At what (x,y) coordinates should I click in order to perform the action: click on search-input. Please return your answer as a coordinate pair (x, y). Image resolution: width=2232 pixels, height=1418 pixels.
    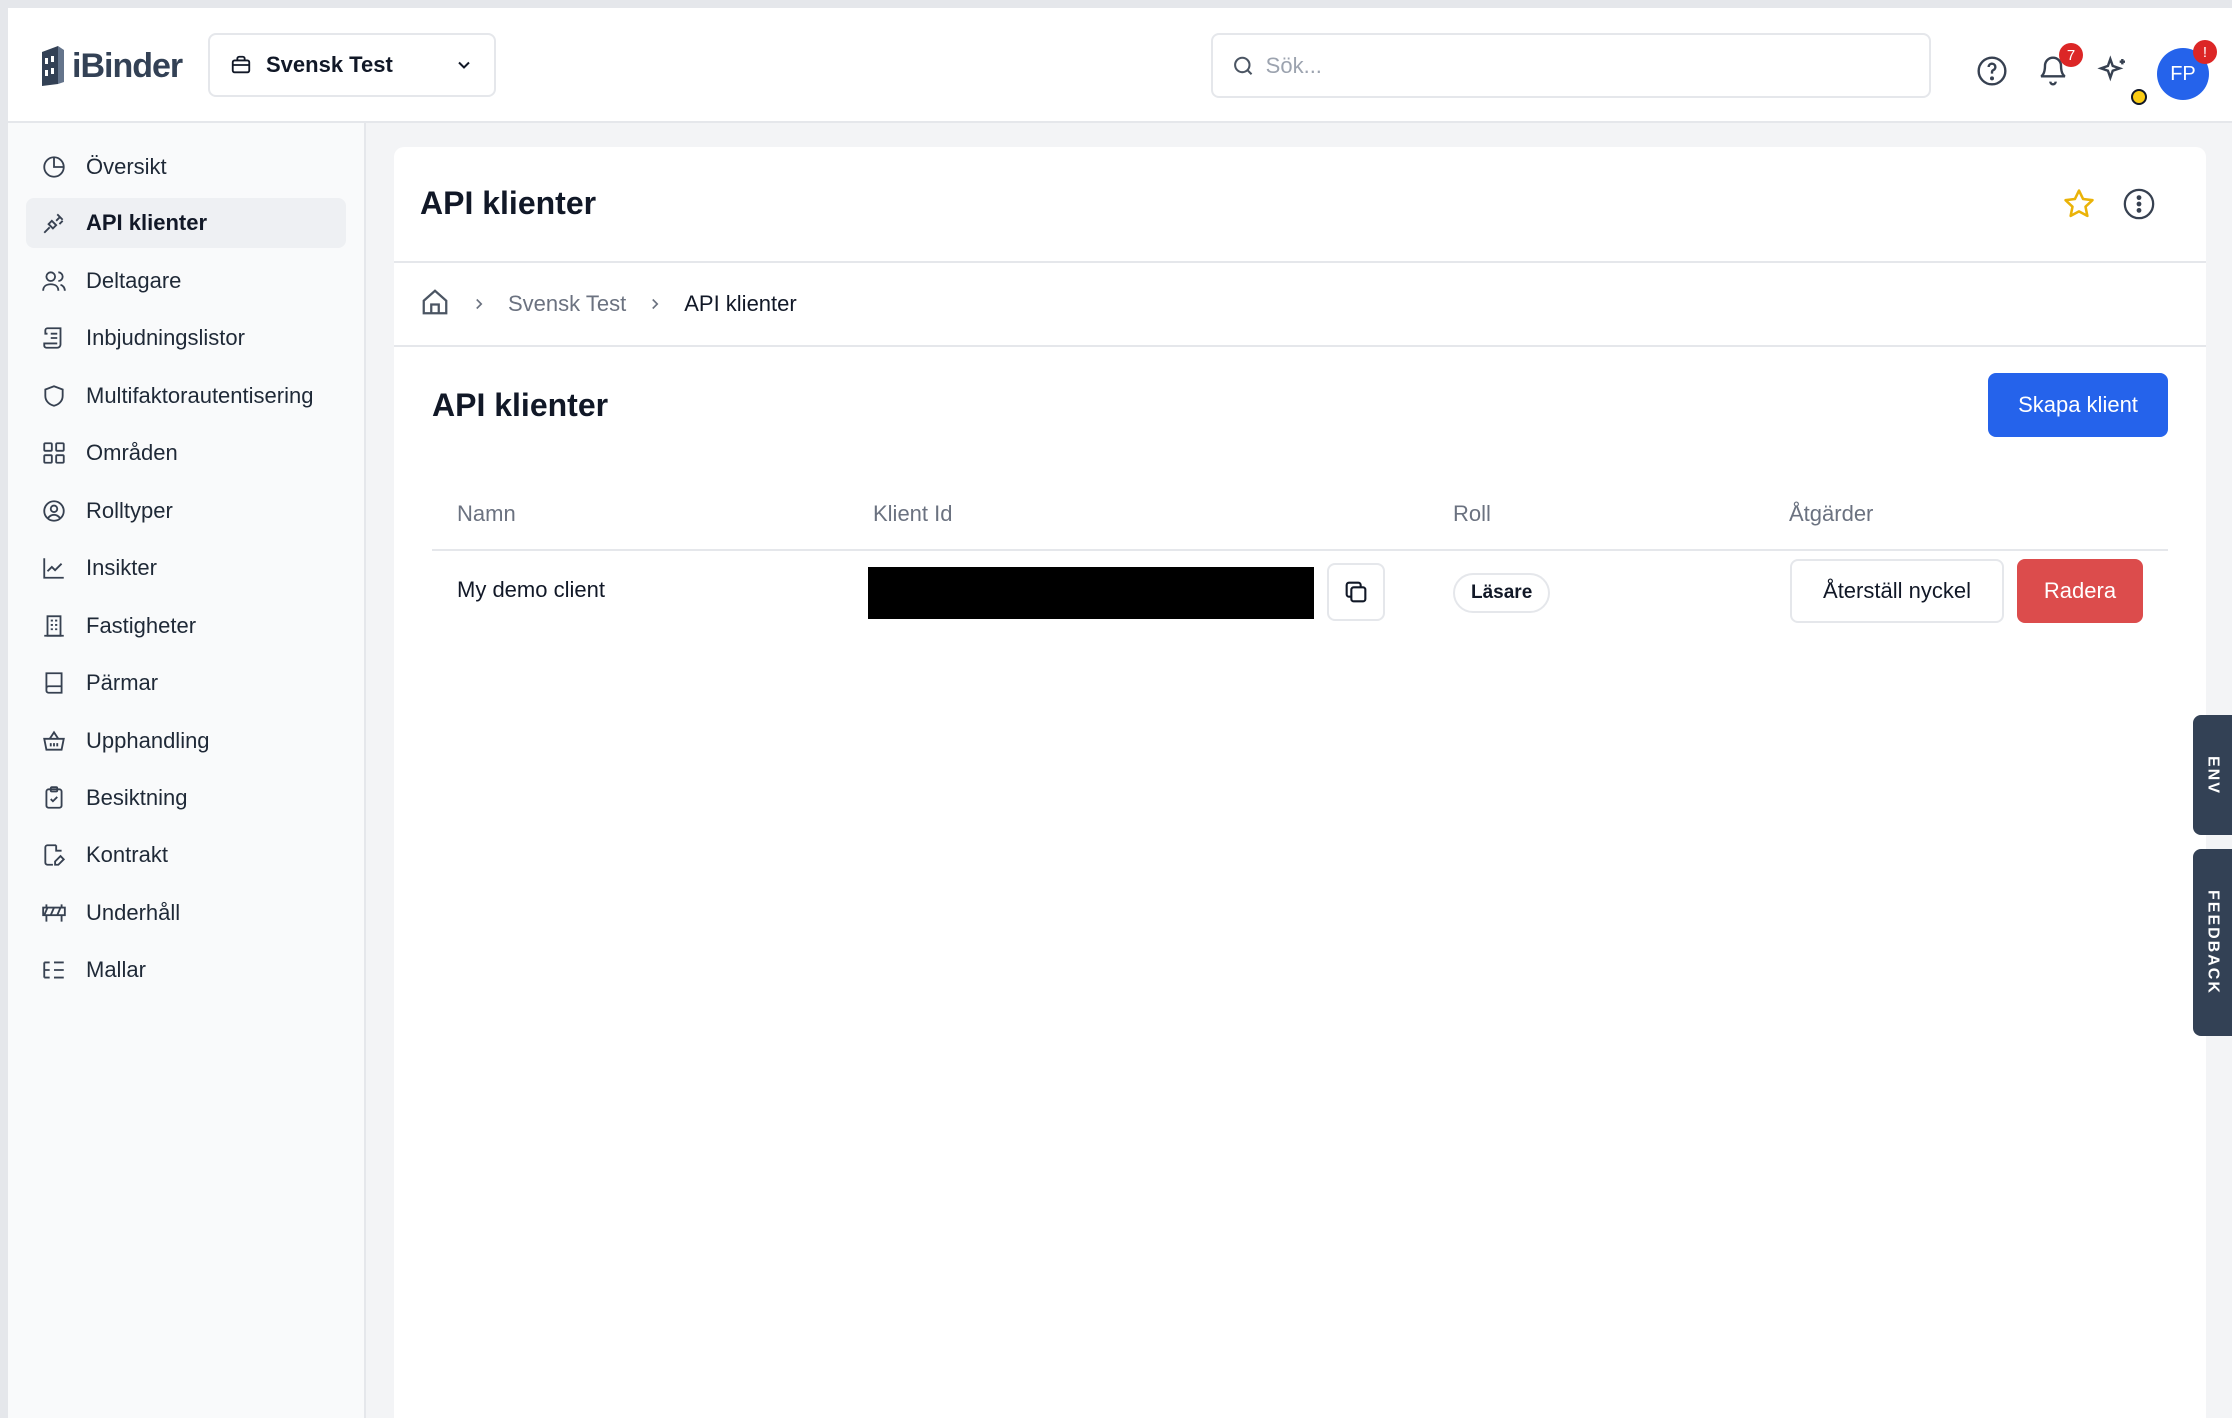
    Looking at the image, I should click on (1588, 65).